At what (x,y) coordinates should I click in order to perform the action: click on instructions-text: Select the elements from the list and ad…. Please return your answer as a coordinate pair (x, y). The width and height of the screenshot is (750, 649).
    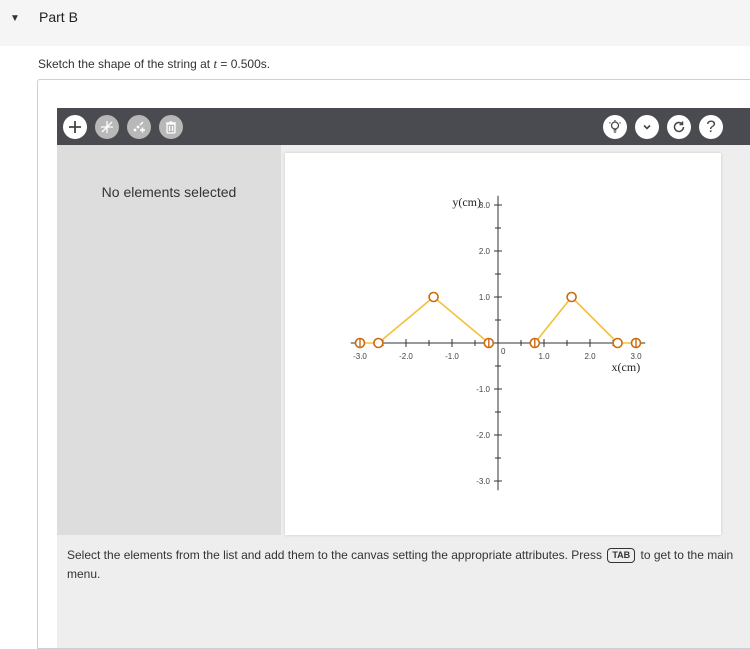
    Looking at the image, I should click on (407, 565).